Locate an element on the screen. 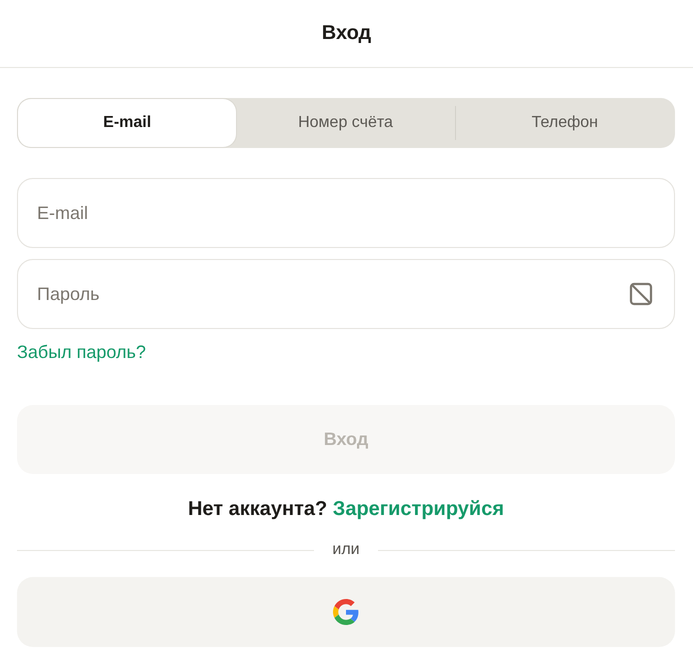  divider-label: или is located at coordinates (346, 550).